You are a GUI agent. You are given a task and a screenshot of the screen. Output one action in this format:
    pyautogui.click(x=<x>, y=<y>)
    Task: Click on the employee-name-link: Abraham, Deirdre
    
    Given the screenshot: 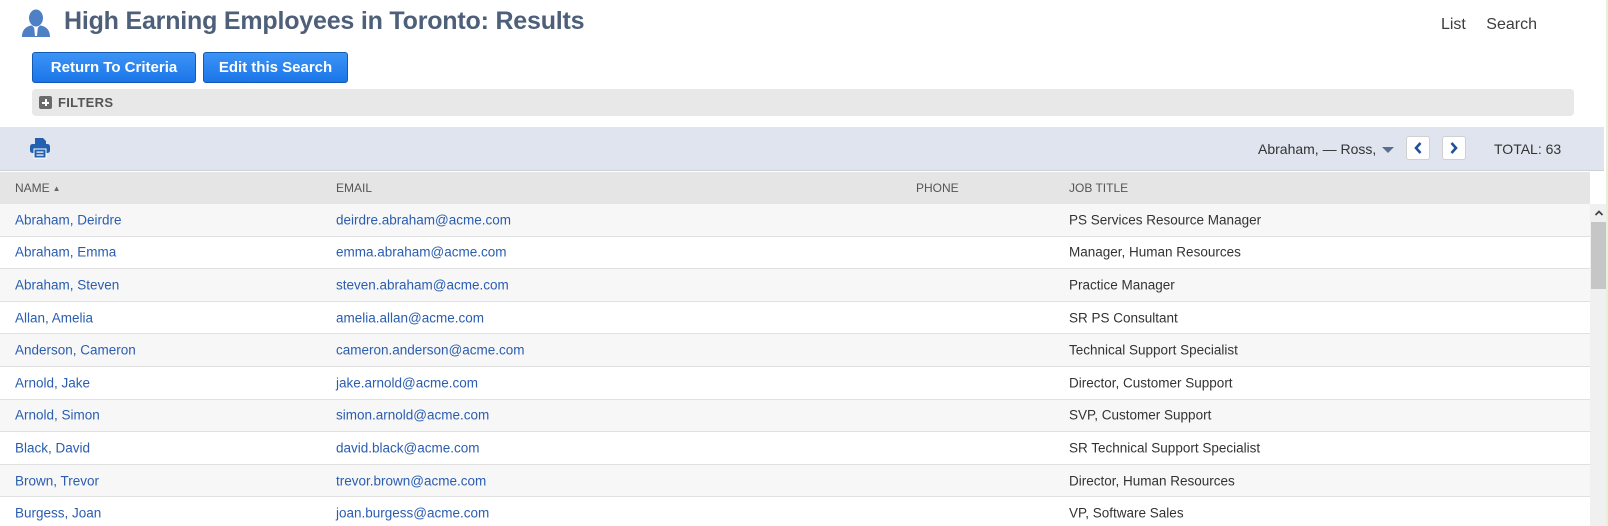 What is the action you would take?
    pyautogui.click(x=68, y=219)
    